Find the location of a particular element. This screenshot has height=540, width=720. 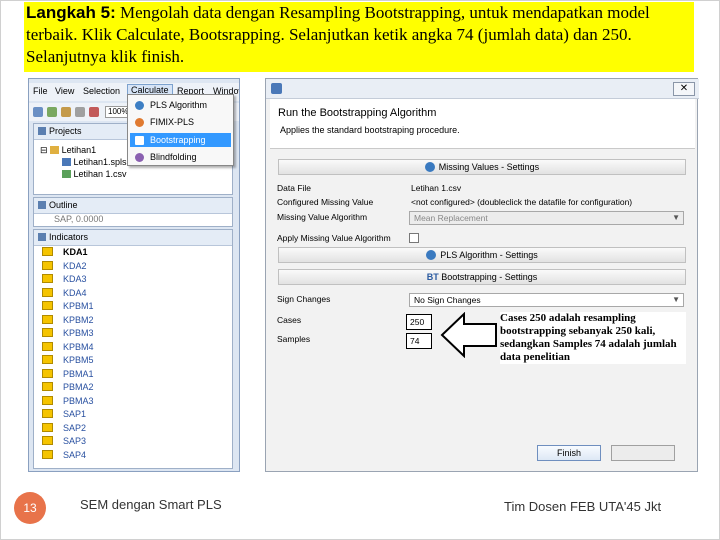

course-title: SEM dengan Smart PLS is located at coordinates (151, 504).